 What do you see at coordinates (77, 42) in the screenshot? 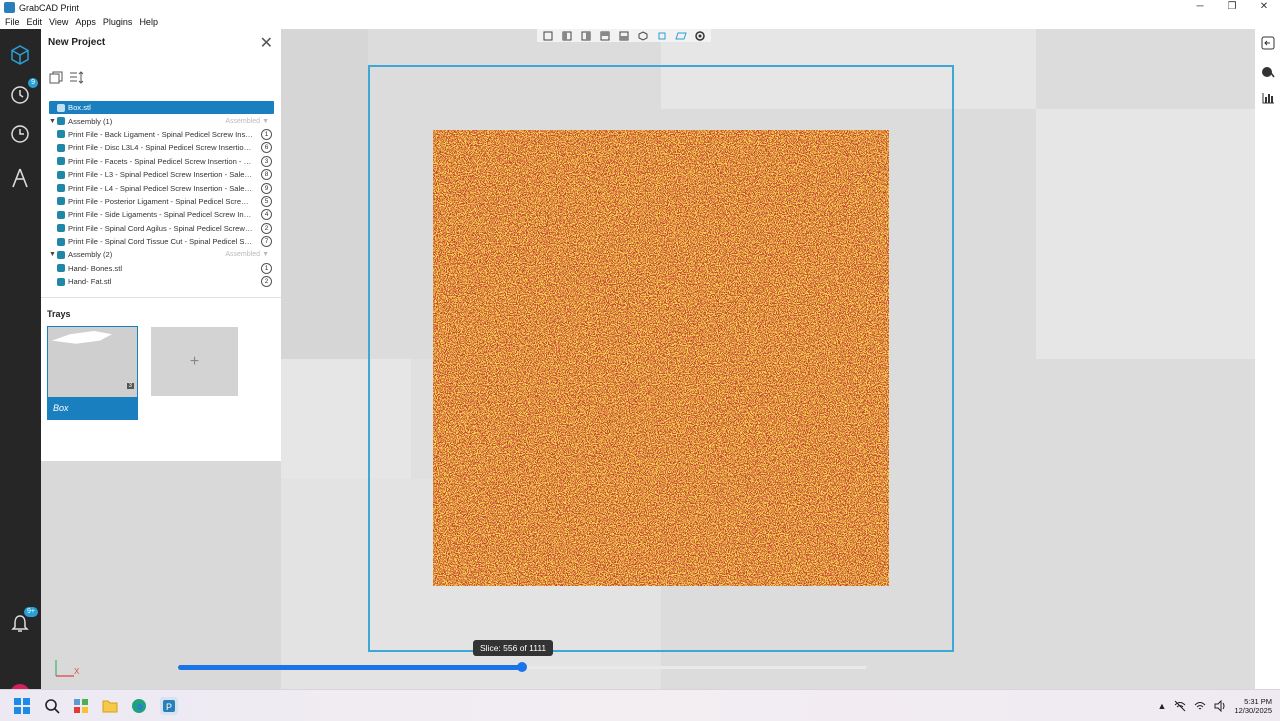
I see `panel-title: New Project` at bounding box center [77, 42].